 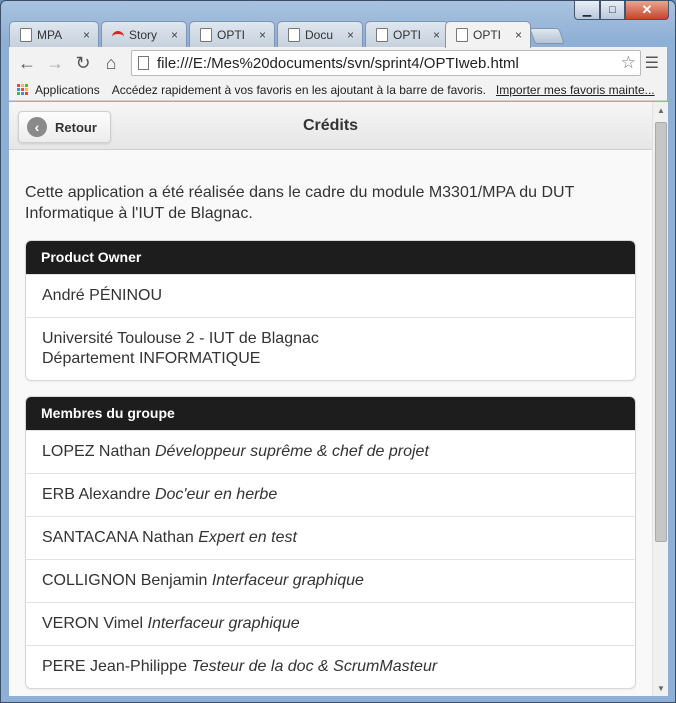 What do you see at coordinates (50, 34) in the screenshot?
I see `tab-title: MPA` at bounding box center [50, 34].